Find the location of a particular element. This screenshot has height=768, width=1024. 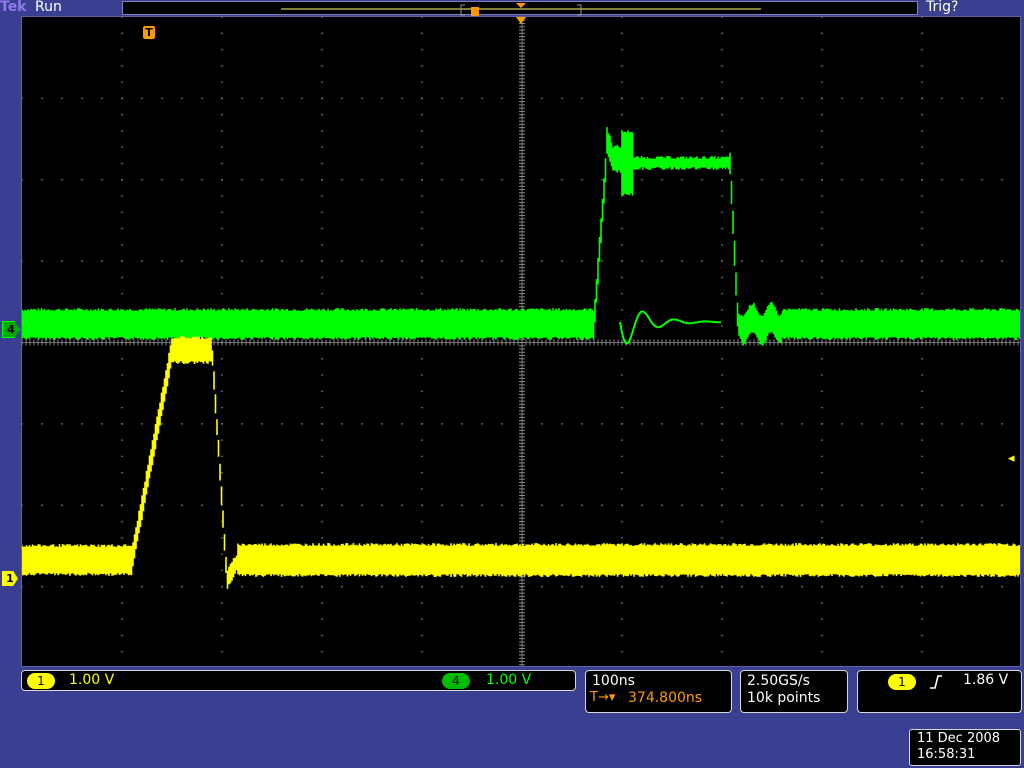

brand-logo: Tek is located at coordinates (13, 7).